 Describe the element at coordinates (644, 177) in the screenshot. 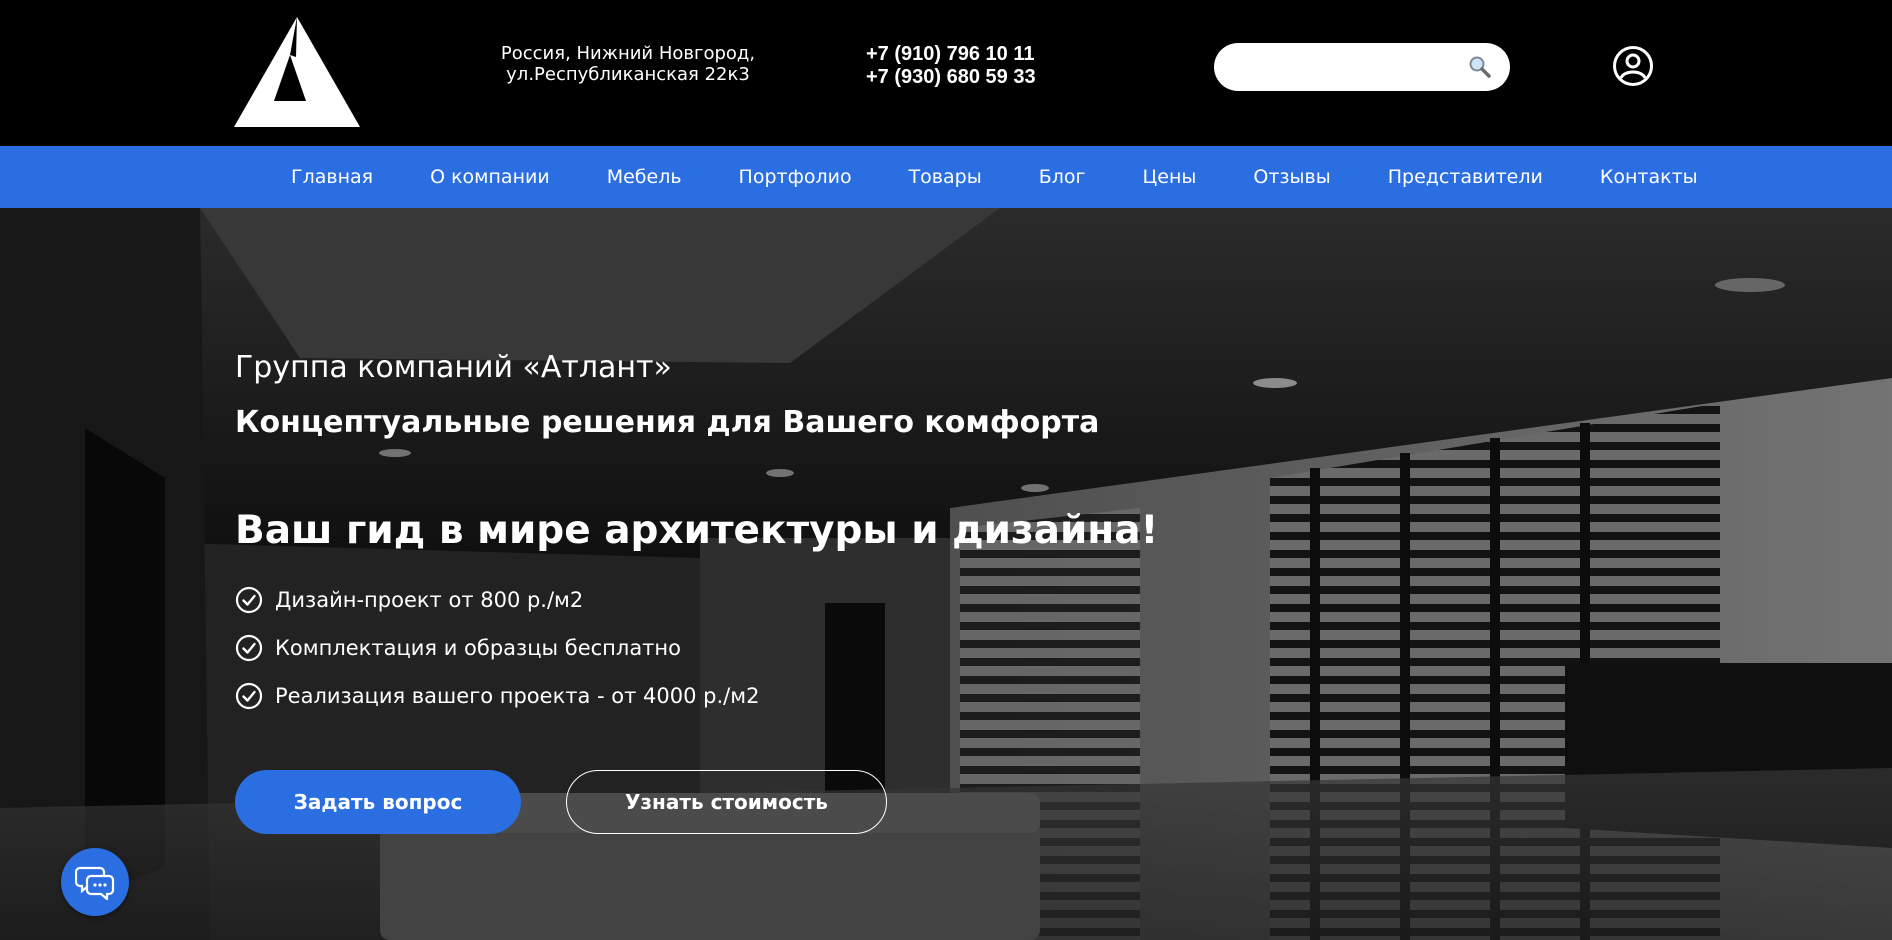

I see `nav-item-furniture: Мебель` at that location.